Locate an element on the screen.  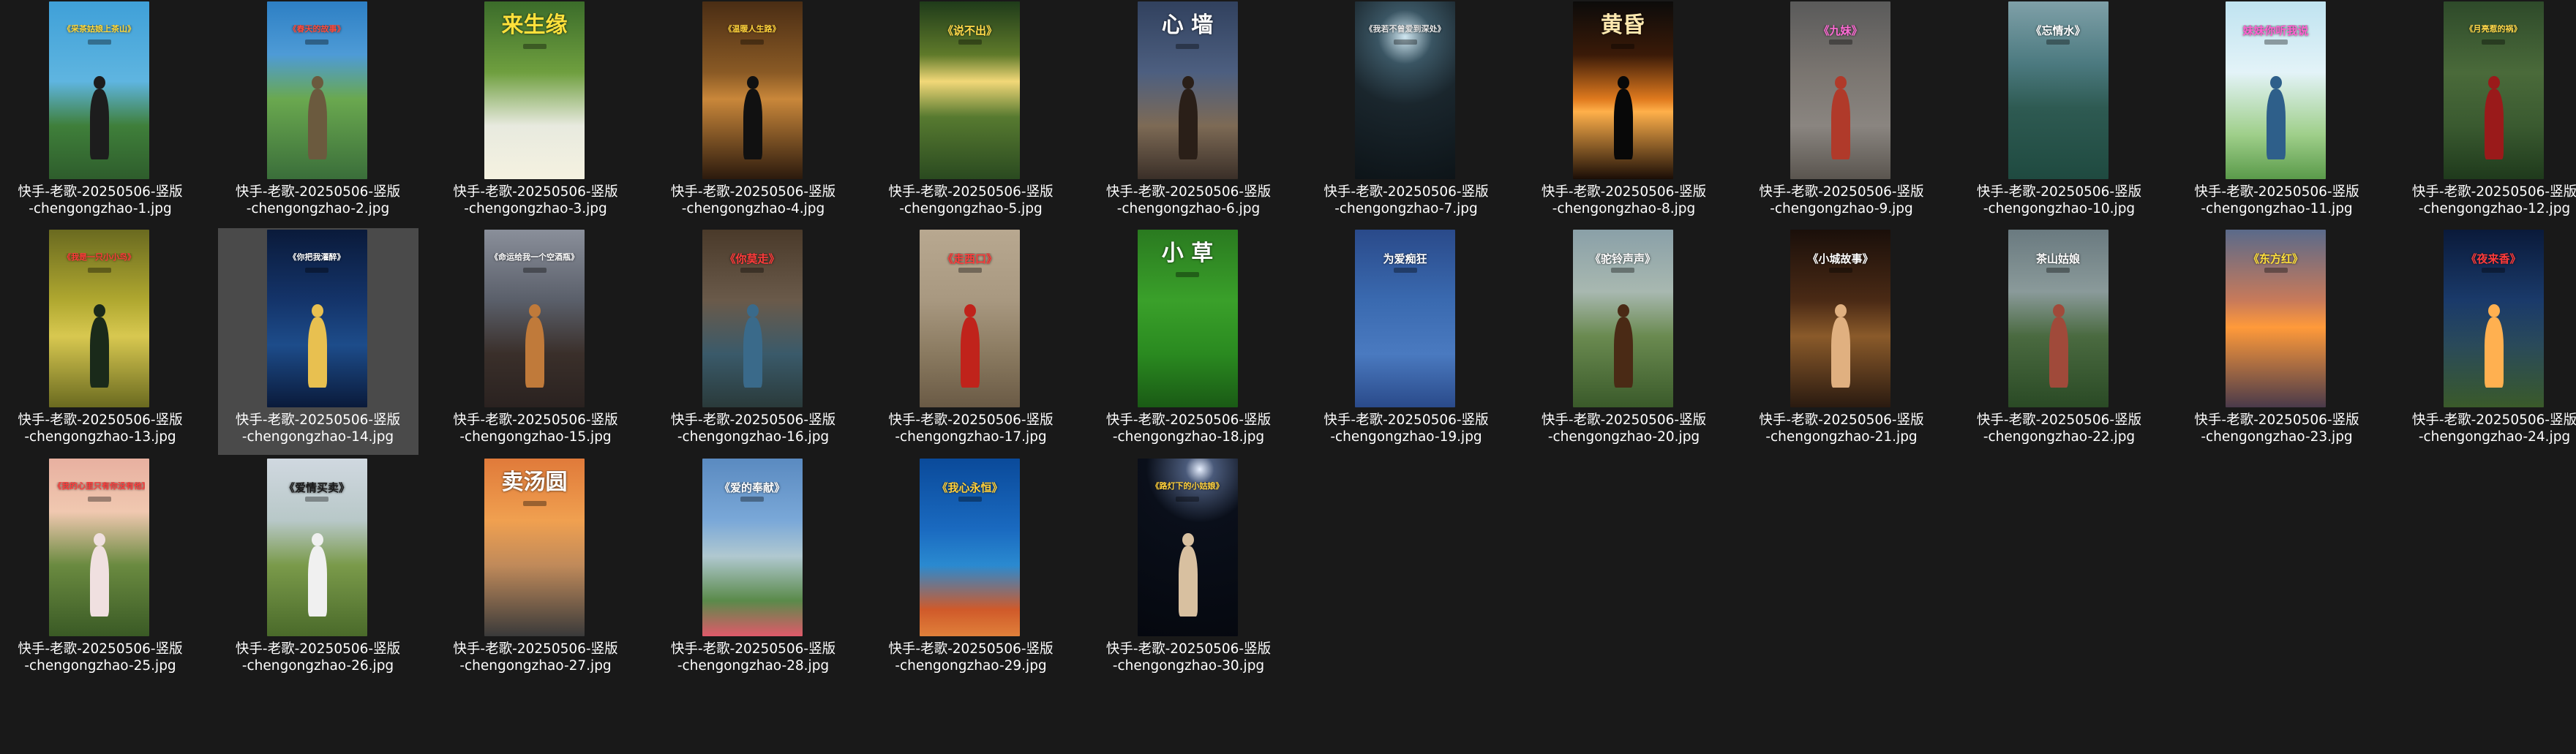
file-item: 《九妹》快手-老歌-20250506-竖版 -chengongzhao-9.jpg is located at coordinates (1841, 113).